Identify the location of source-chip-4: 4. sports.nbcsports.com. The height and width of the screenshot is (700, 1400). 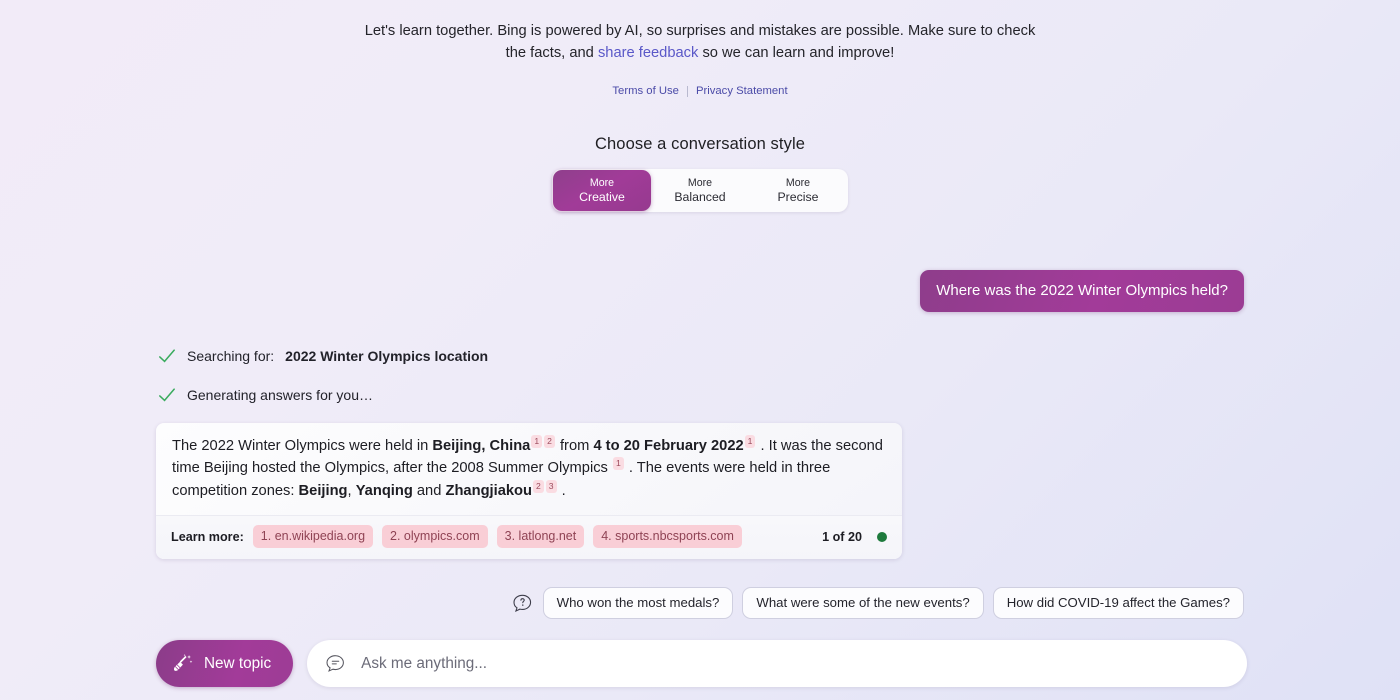
(667, 537).